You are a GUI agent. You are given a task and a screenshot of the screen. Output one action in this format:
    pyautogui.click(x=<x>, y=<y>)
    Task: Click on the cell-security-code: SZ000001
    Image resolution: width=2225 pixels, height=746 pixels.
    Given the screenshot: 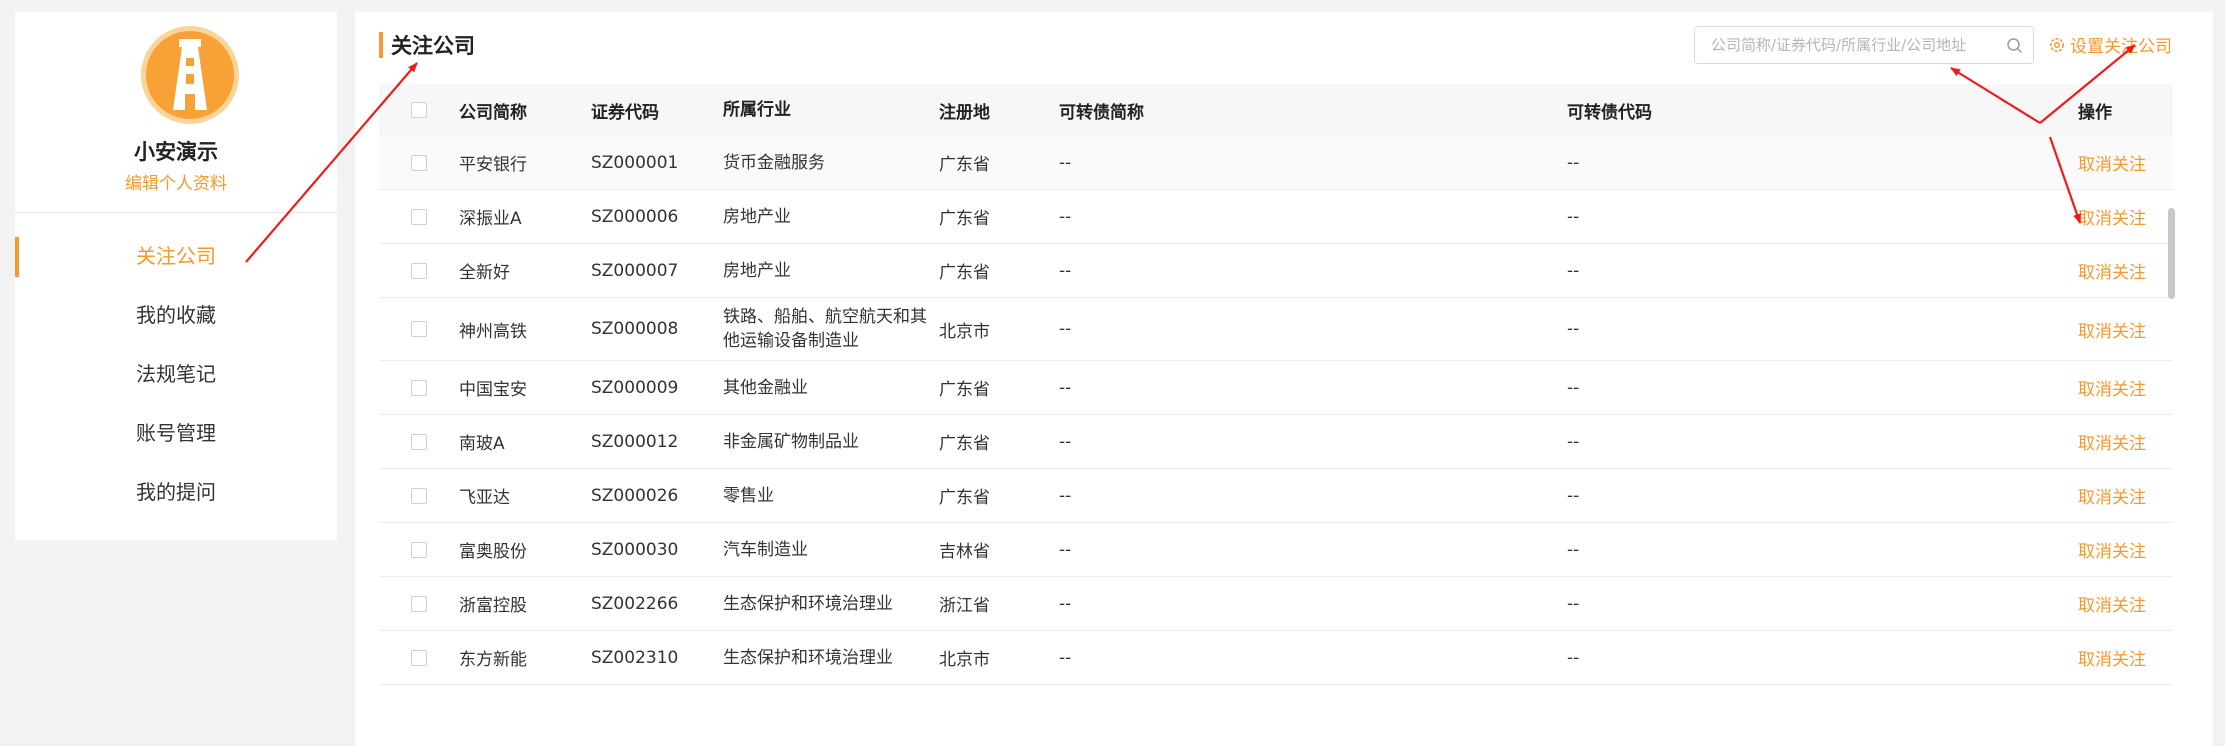 What is the action you would take?
    pyautogui.click(x=635, y=162)
    